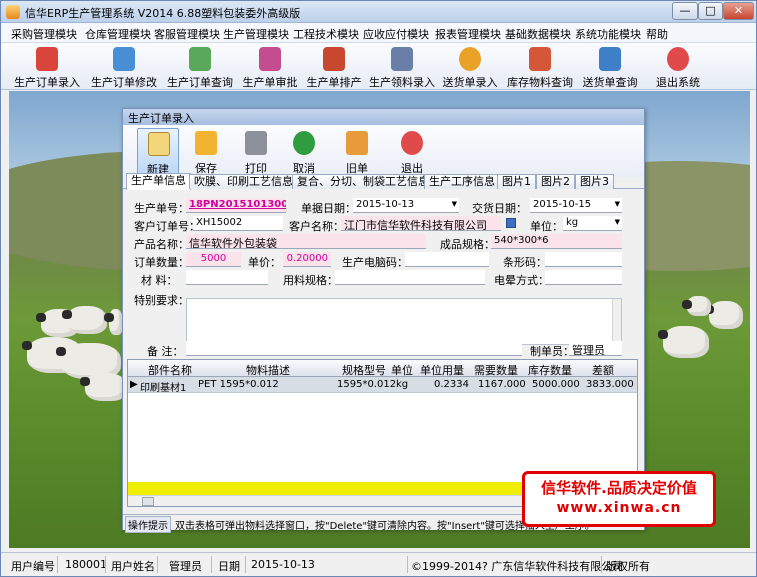  I want to click on pdf-document-icon, so click(47, 59).